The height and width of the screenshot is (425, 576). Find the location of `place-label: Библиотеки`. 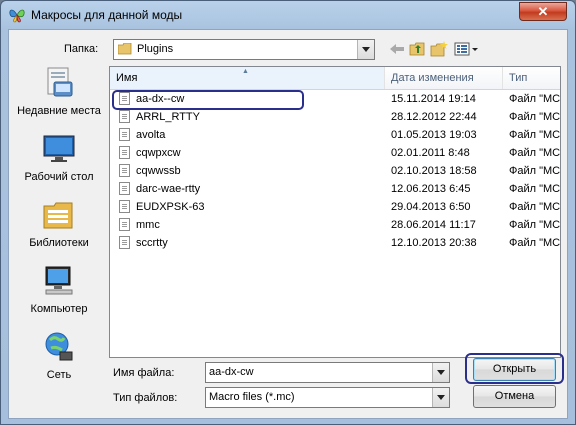

place-label: Библиотеки is located at coordinates (59, 243).